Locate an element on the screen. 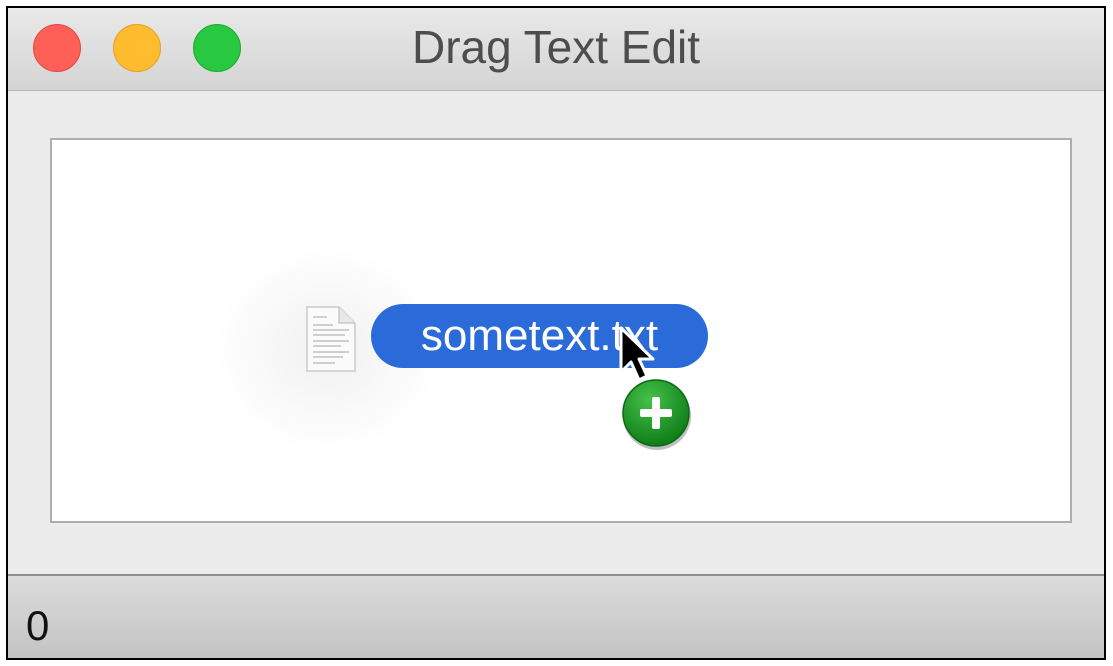 This screenshot has height=666, width=1113. plus-icon is located at coordinates (656, 414).